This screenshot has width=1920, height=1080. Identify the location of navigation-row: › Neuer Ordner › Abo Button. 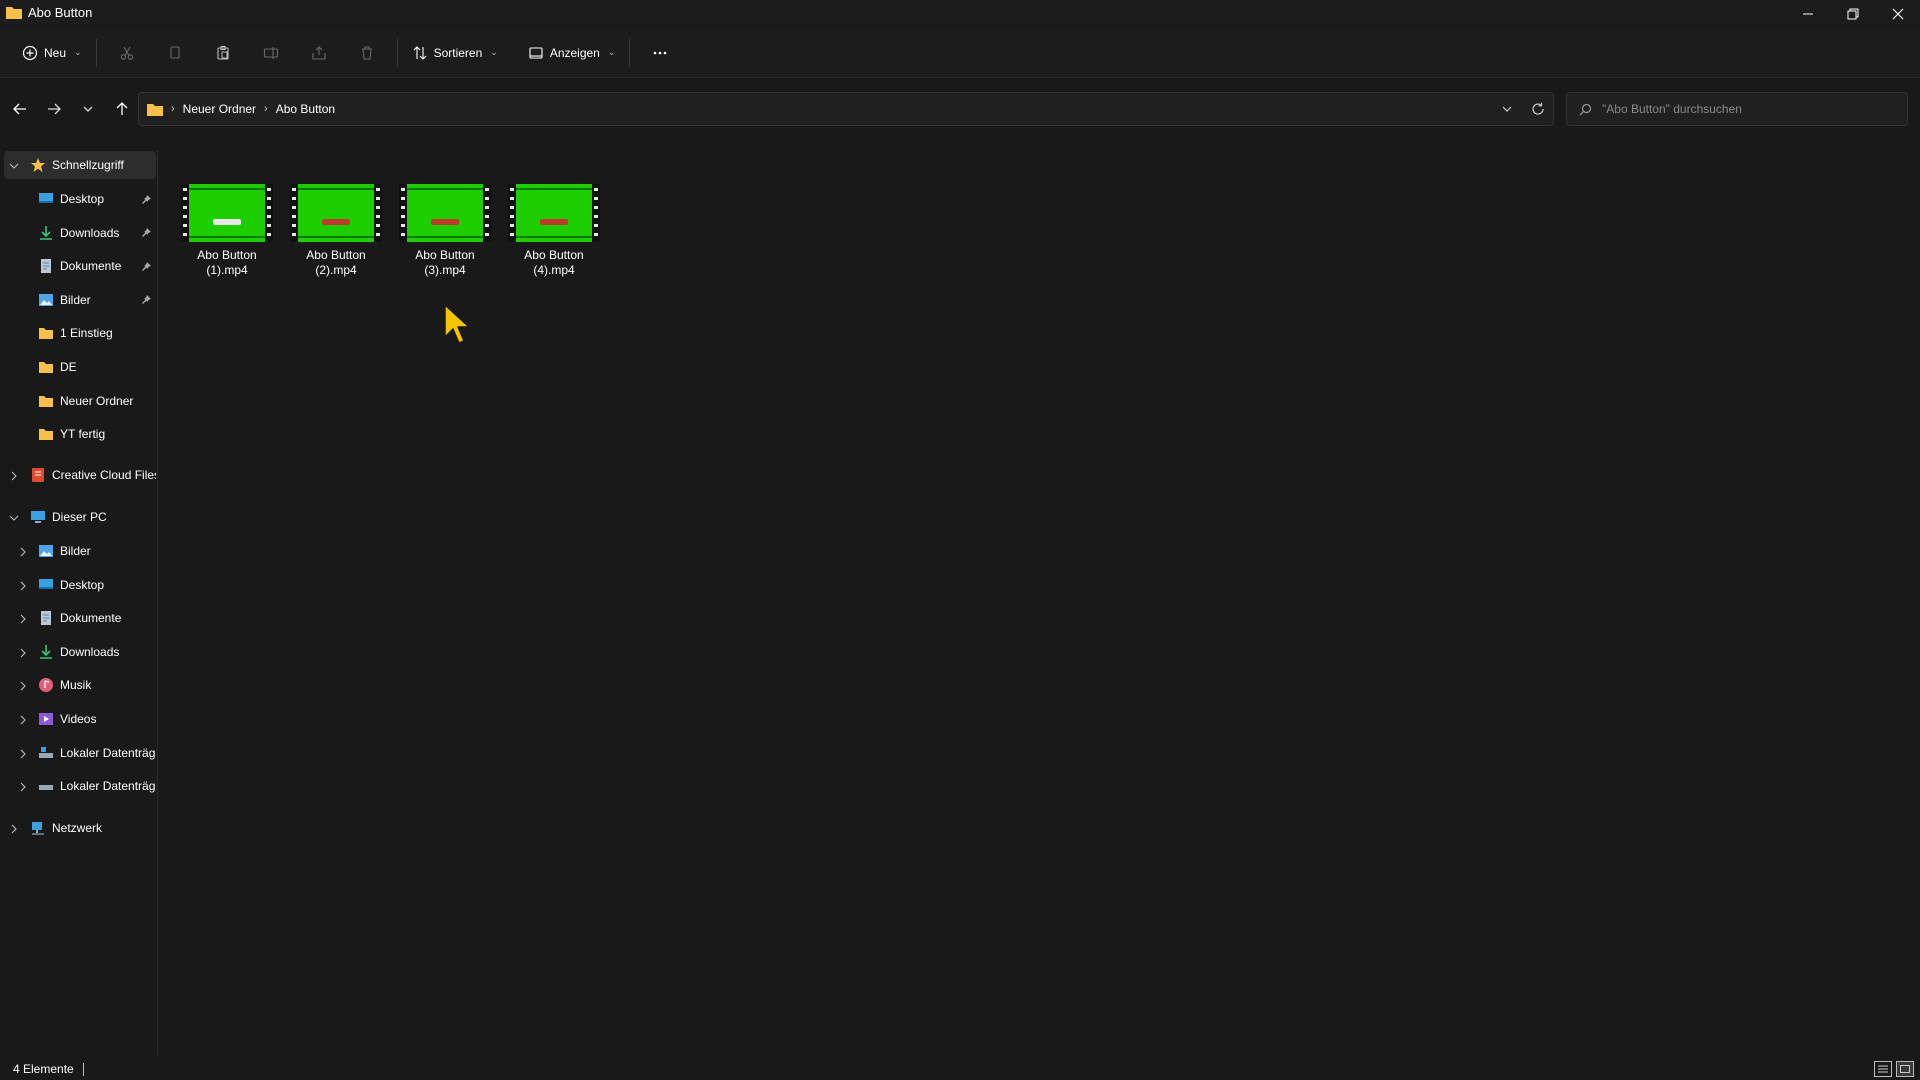
(960, 109).